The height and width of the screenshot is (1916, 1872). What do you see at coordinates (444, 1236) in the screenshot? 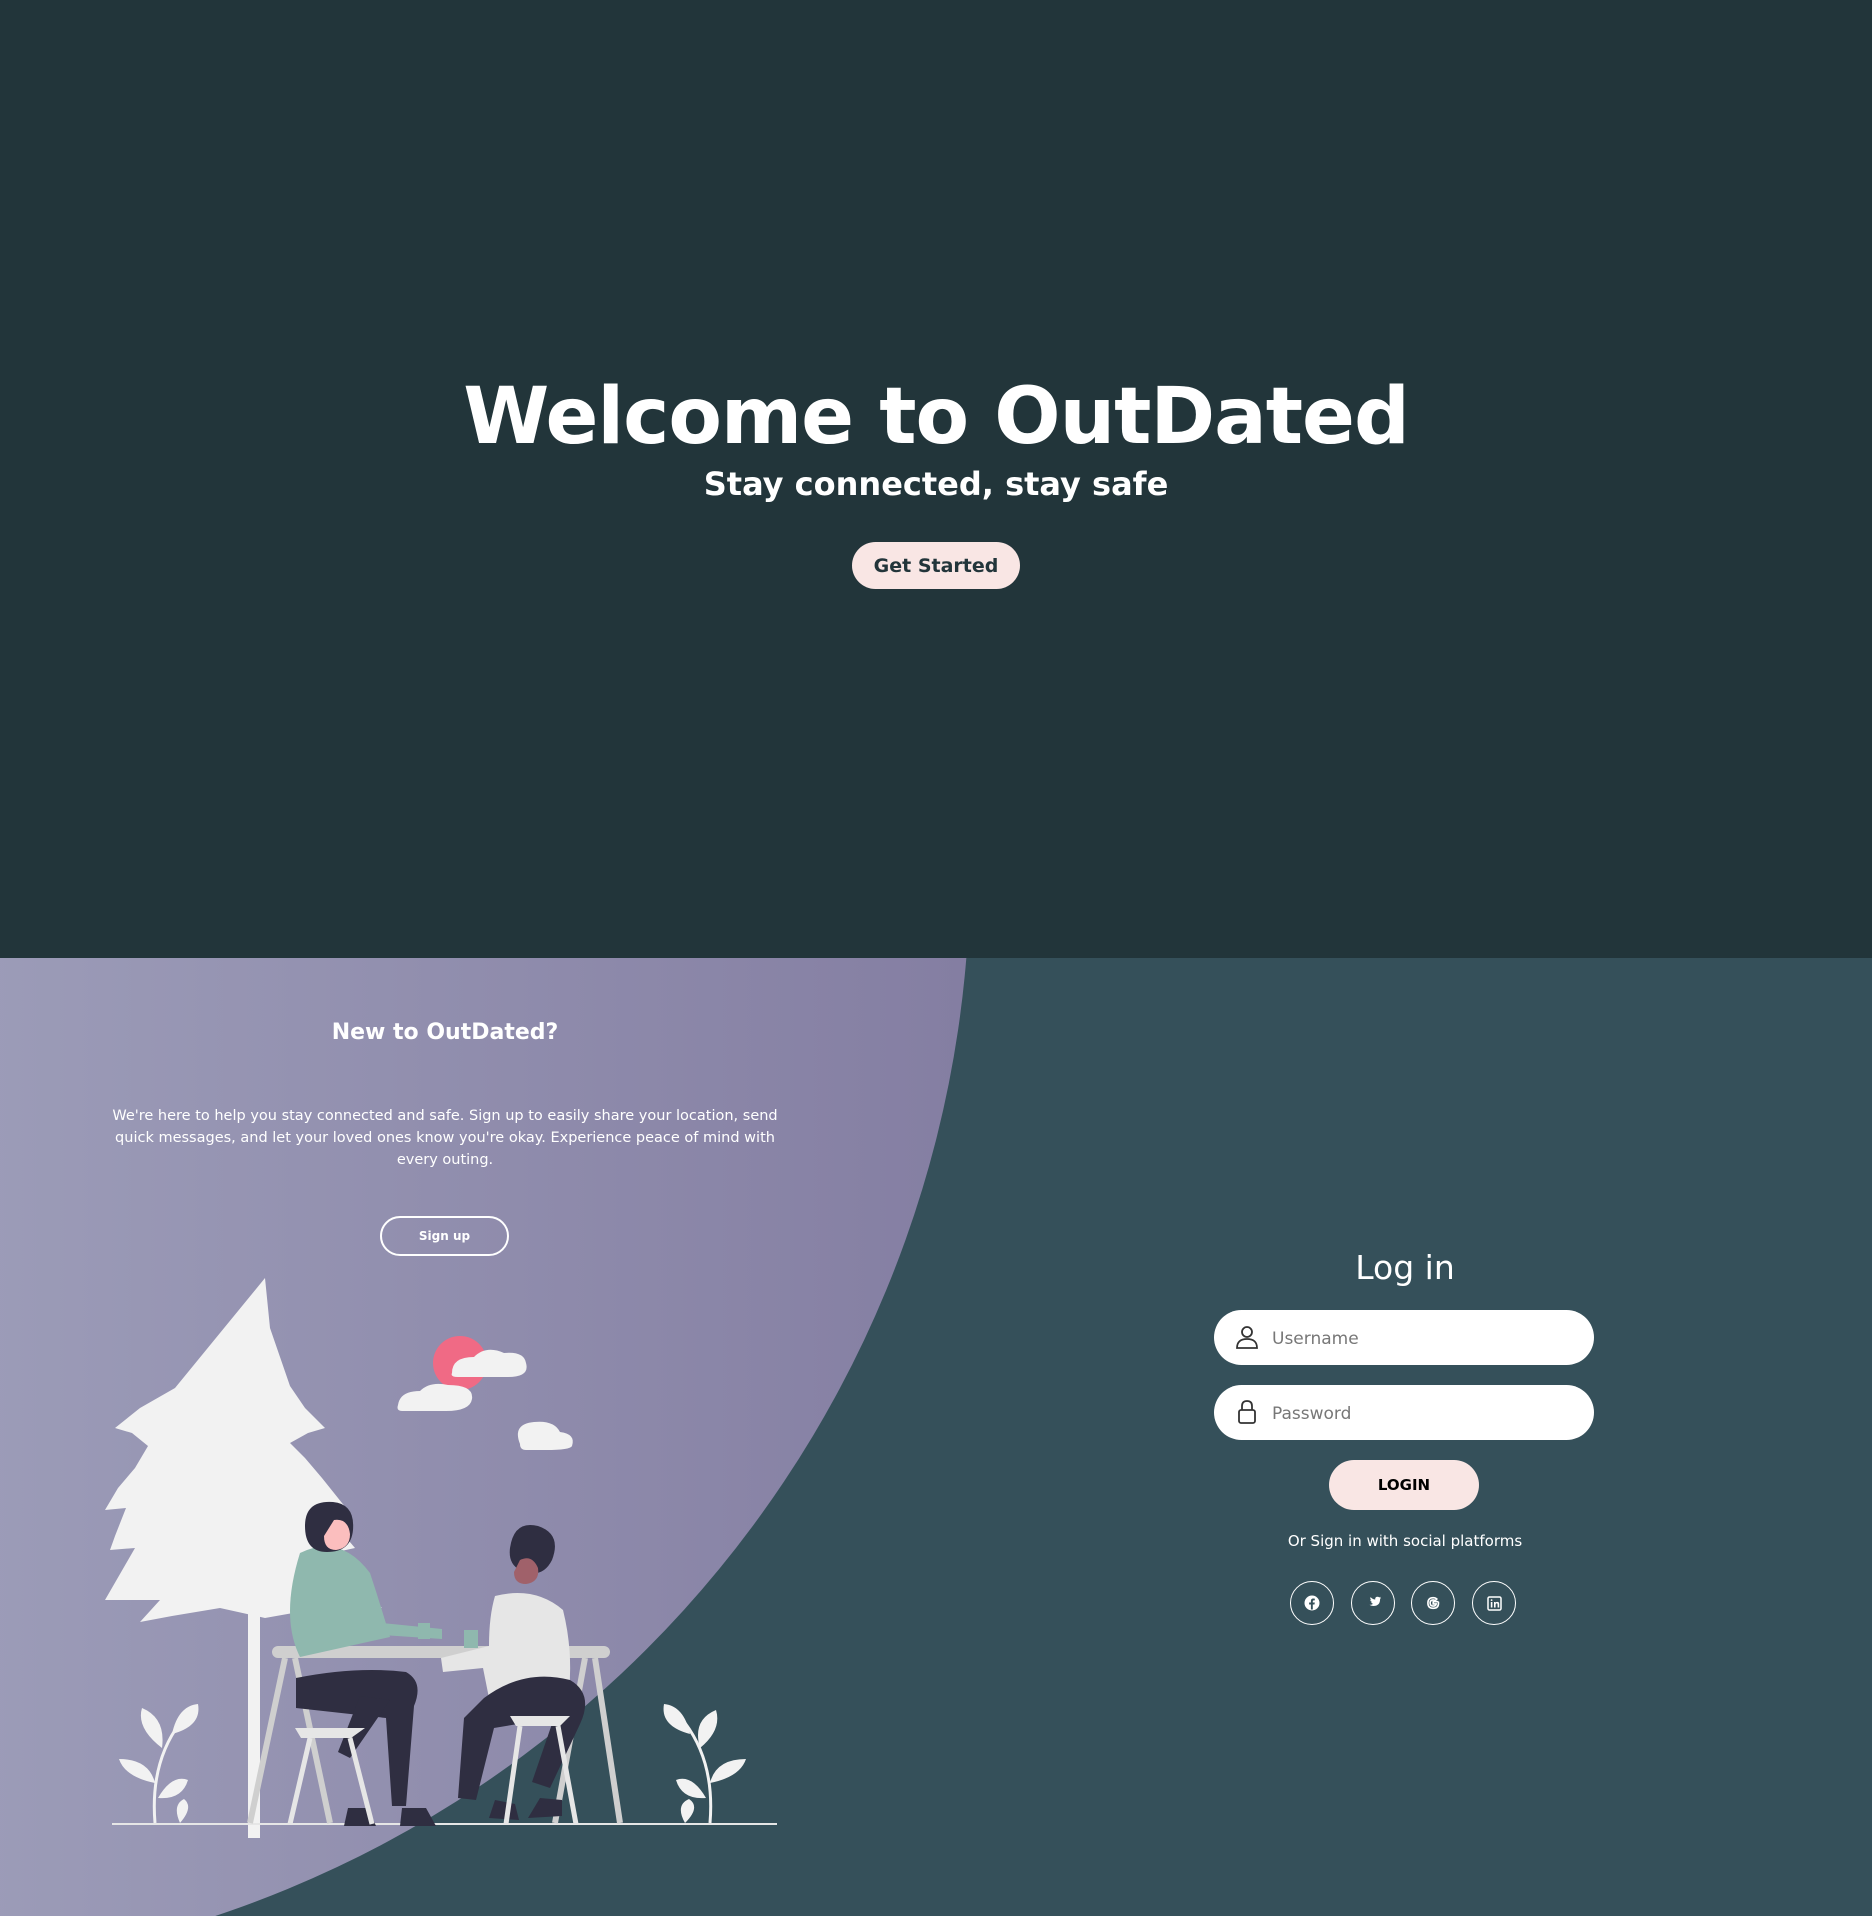
I see `sign-up-button: Sign up` at bounding box center [444, 1236].